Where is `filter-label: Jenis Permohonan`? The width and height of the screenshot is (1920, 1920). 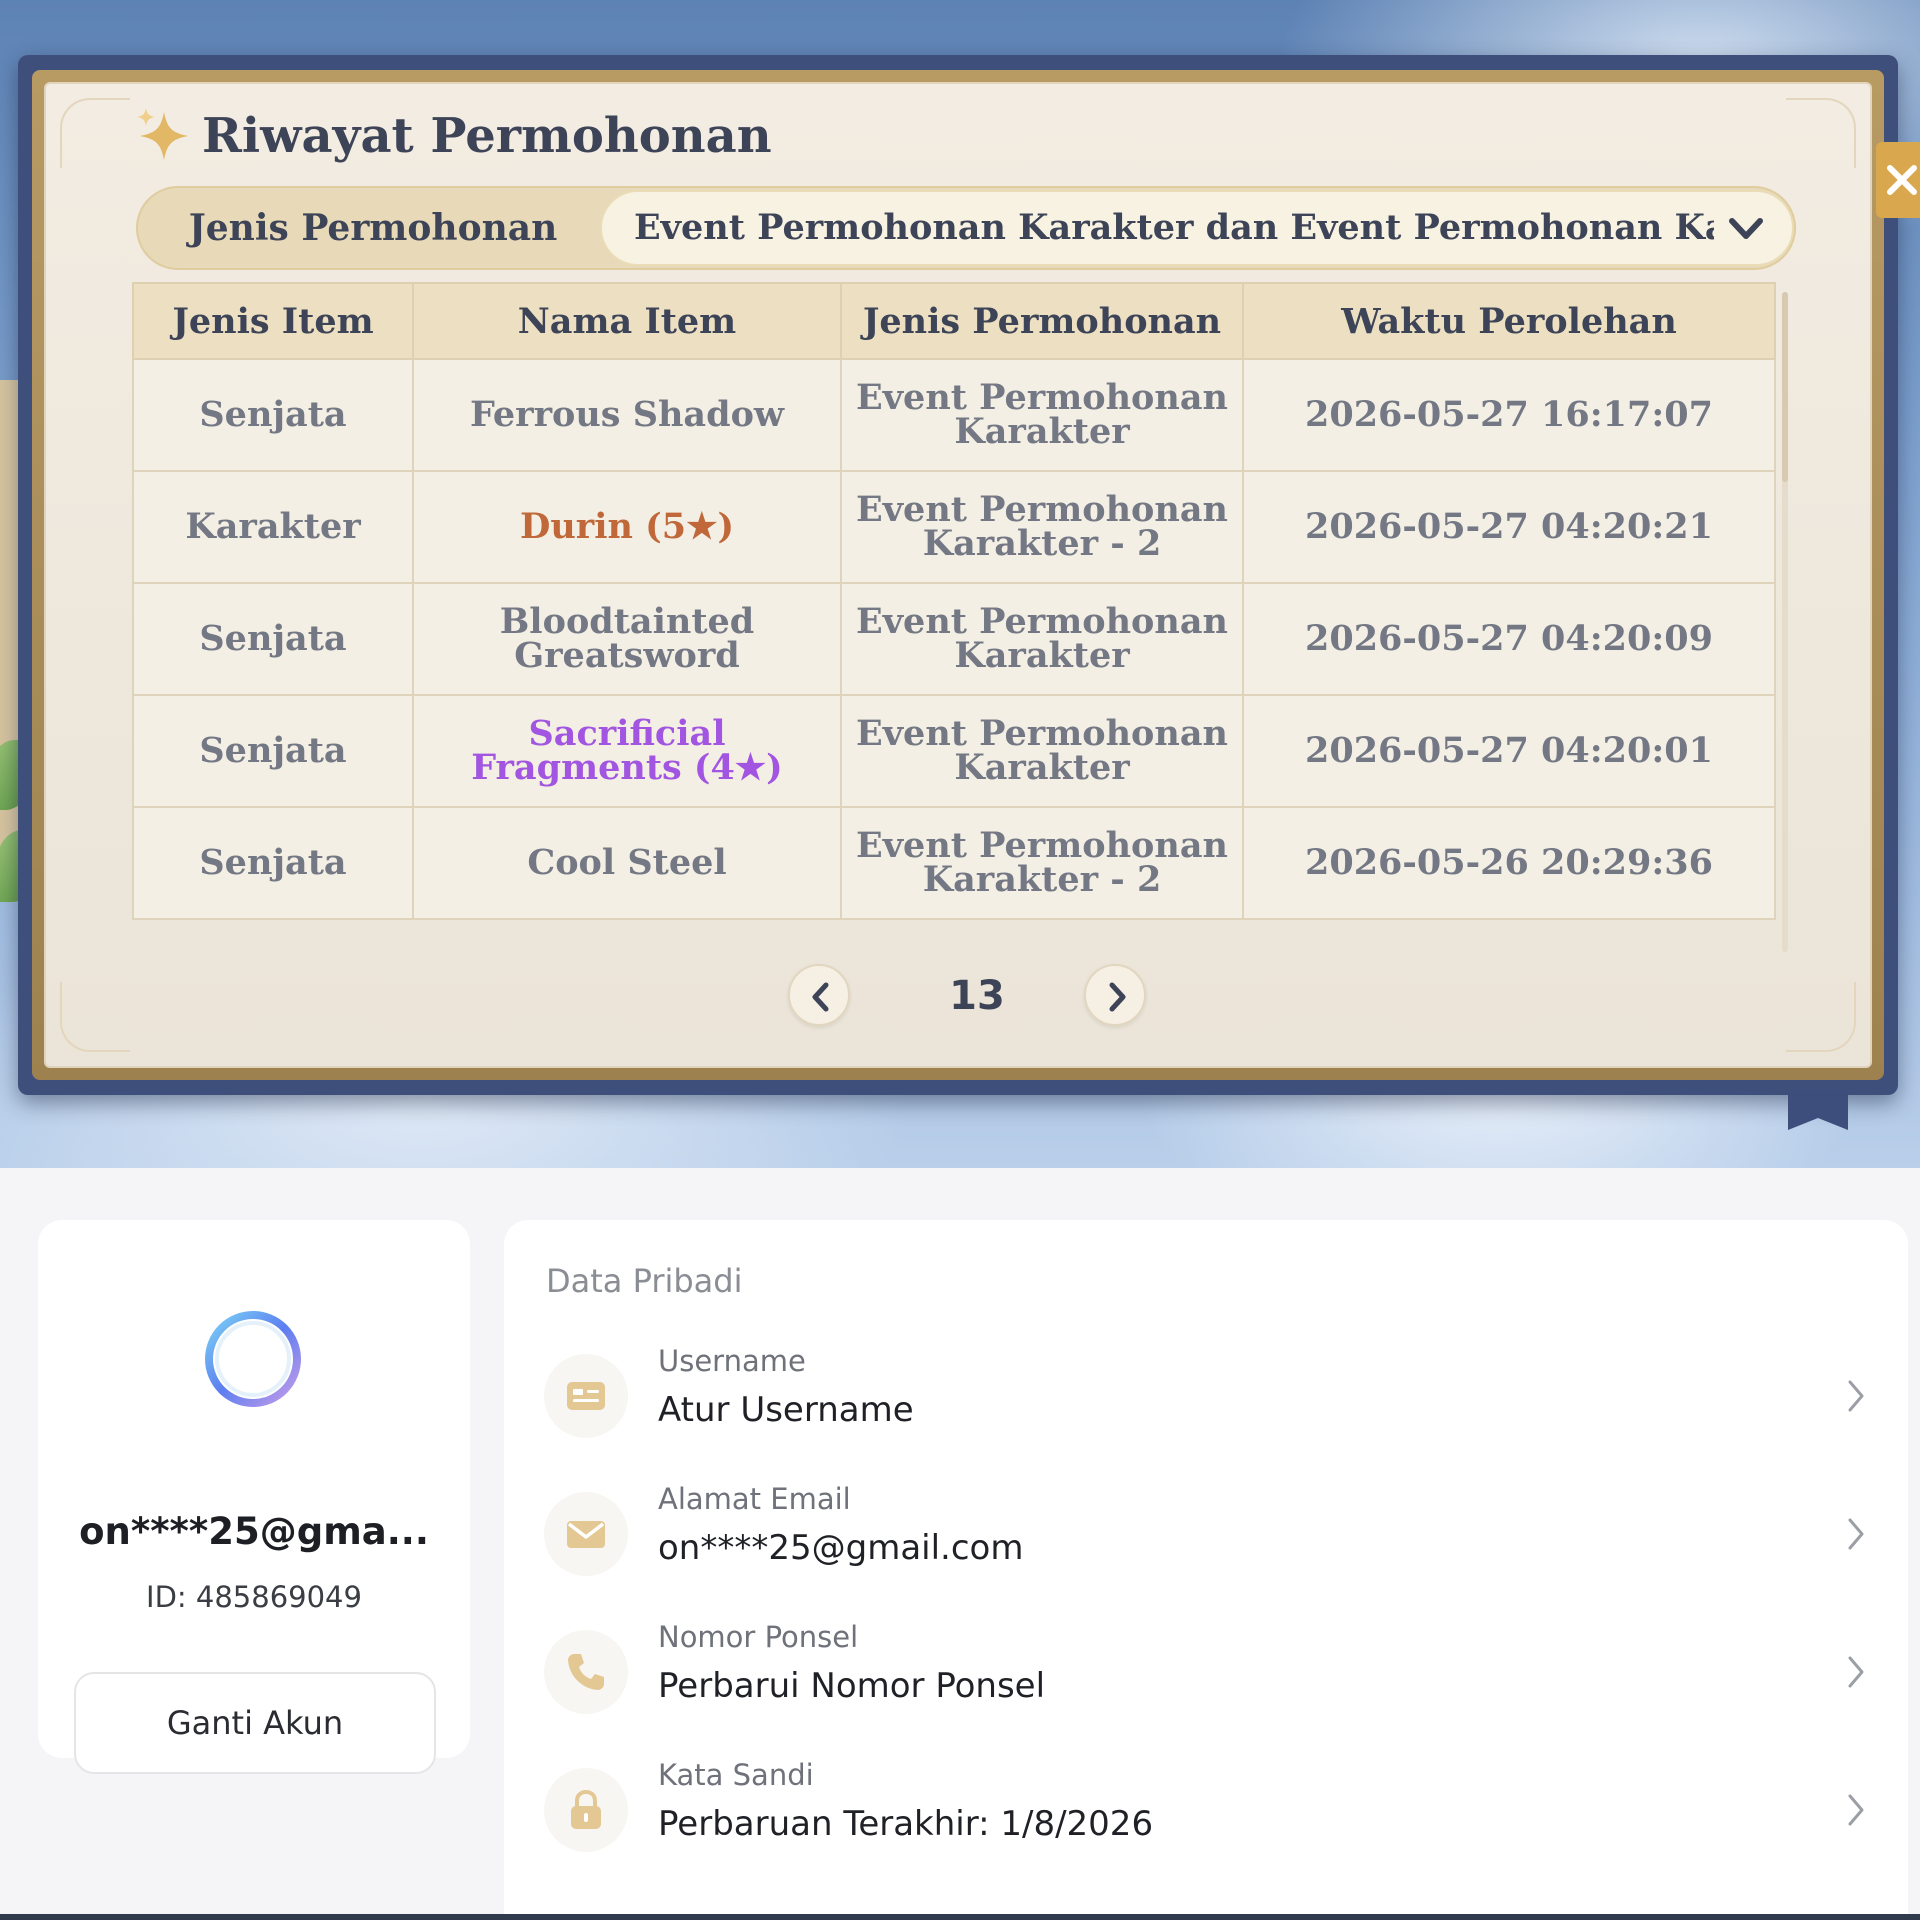 filter-label: Jenis Permohonan is located at coordinates (373, 228).